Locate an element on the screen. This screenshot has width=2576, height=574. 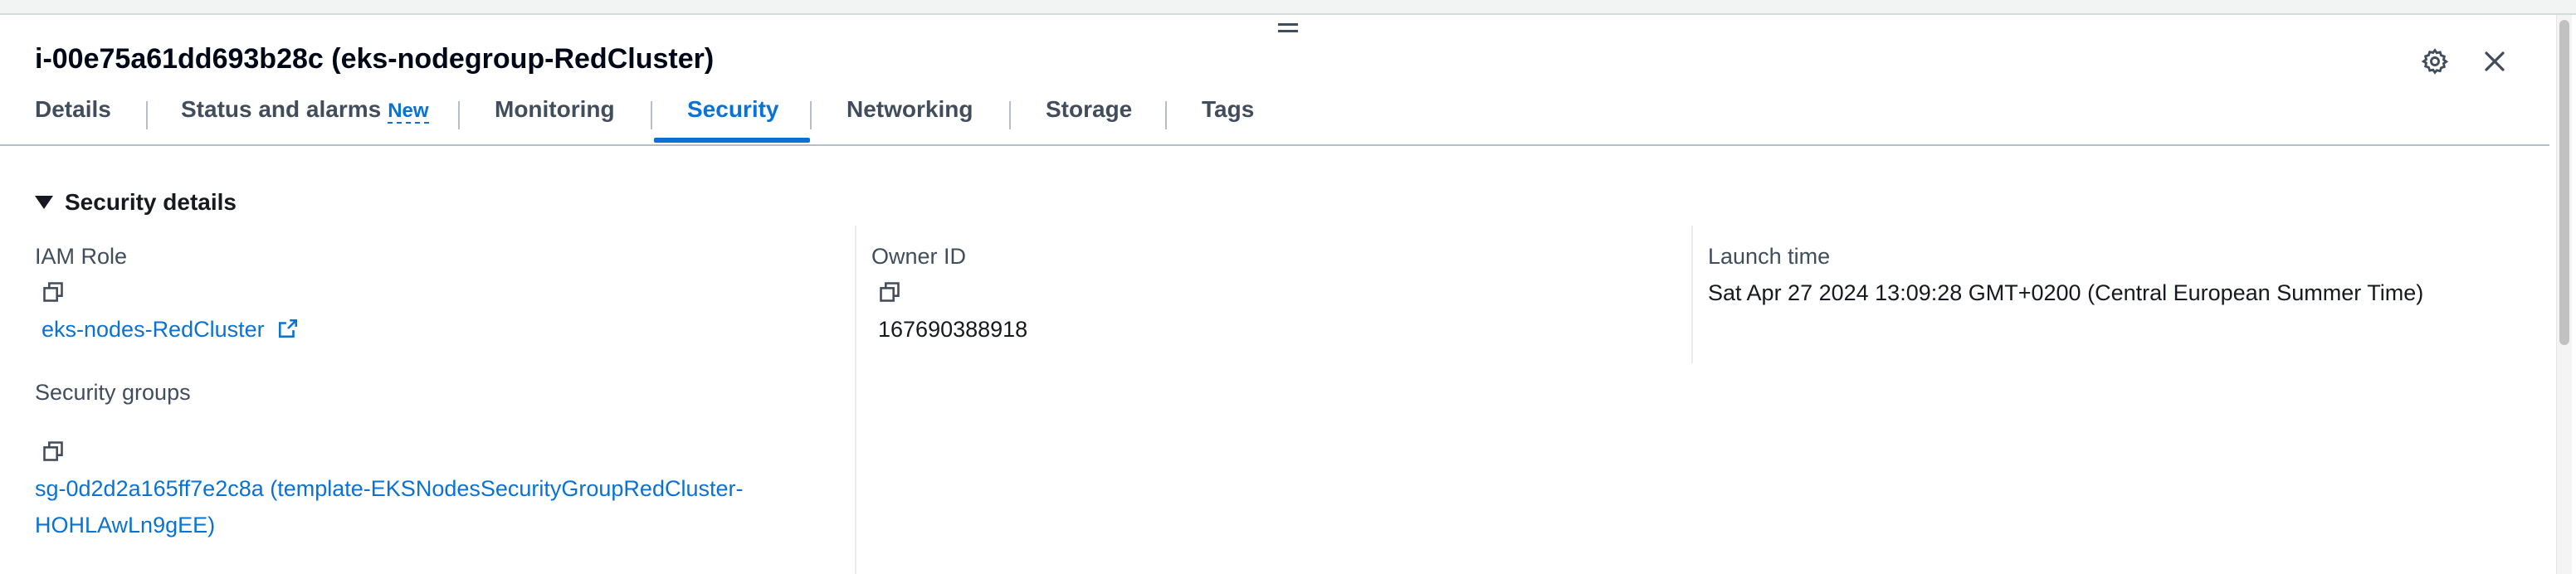
owner-id-label: Owner ID is located at coordinates (919, 256).